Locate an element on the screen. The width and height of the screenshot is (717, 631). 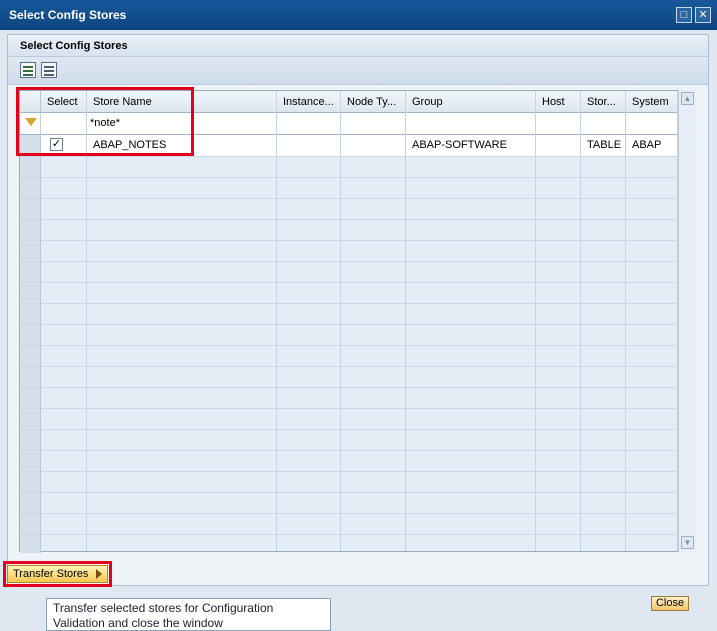
system-cell: ABAP is located at coordinates (652, 145).